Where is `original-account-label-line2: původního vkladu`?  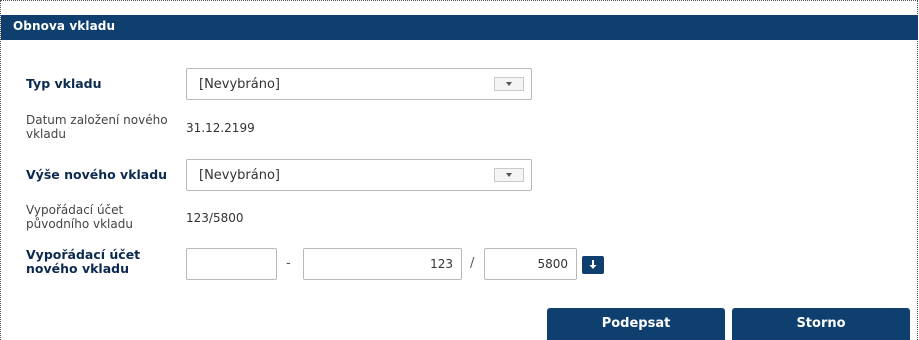 original-account-label-line2: původního vkladu is located at coordinates (79, 224).